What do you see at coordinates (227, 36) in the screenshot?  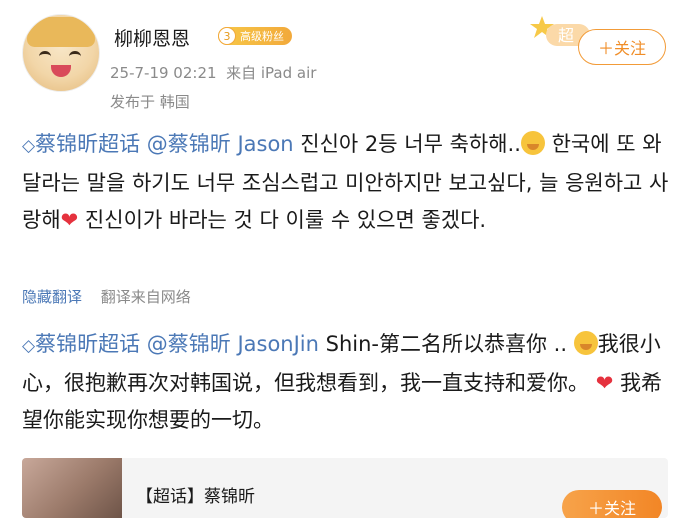 I see `fan-badge-level: 3` at bounding box center [227, 36].